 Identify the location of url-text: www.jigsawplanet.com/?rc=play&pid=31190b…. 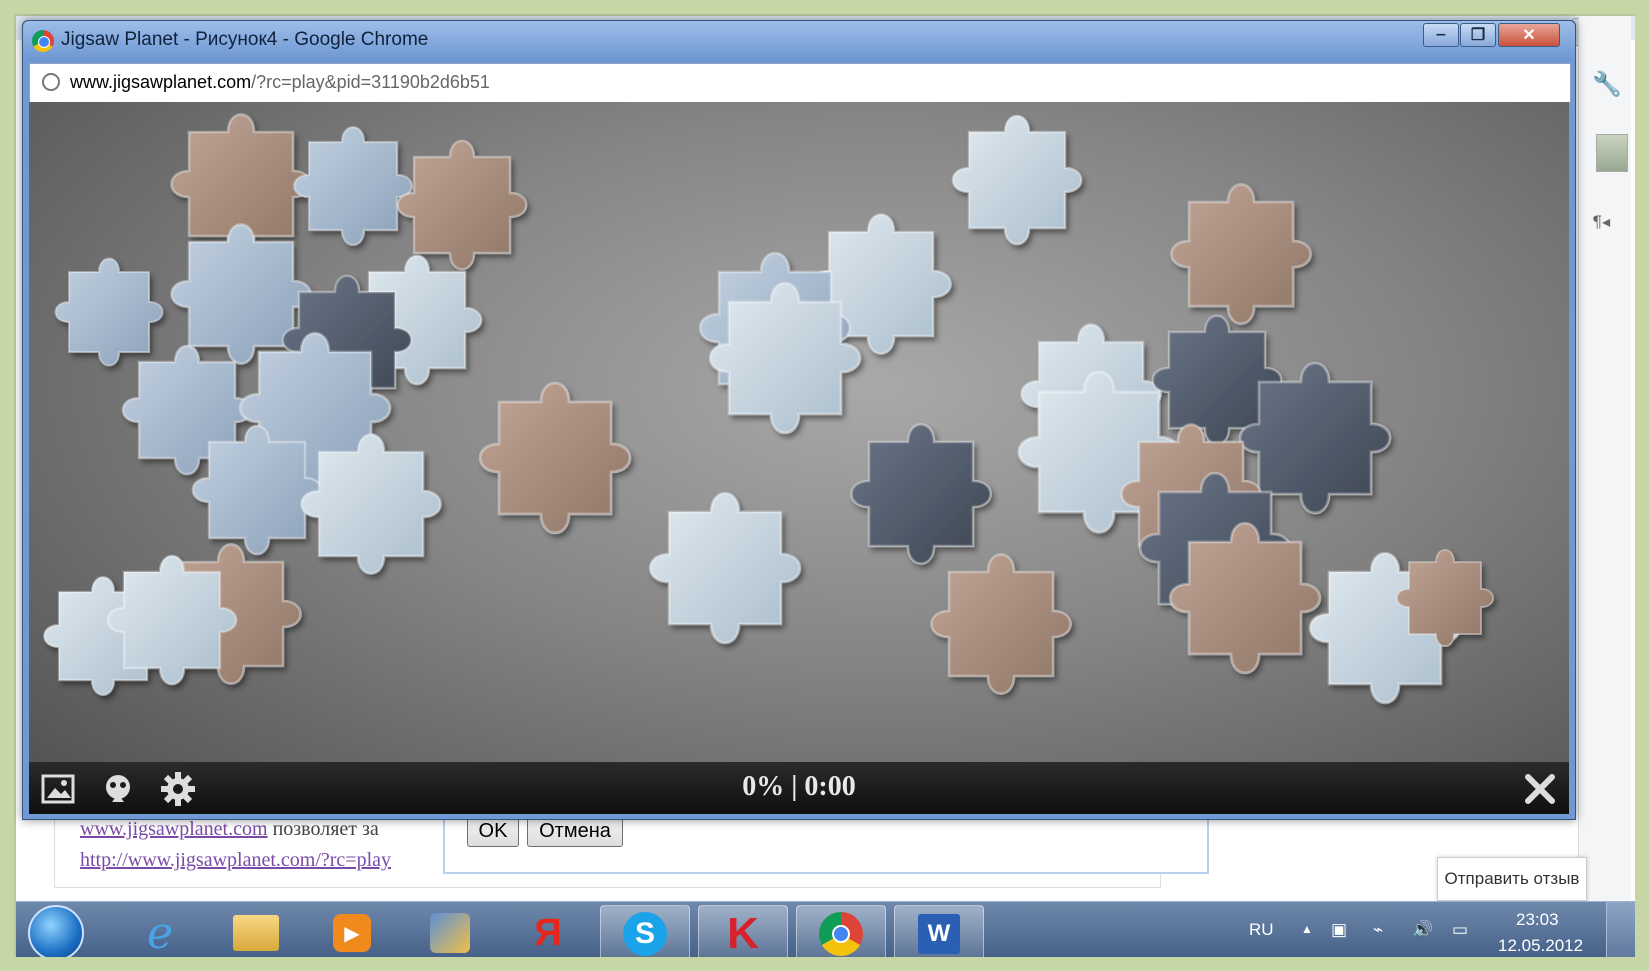
(280, 82).